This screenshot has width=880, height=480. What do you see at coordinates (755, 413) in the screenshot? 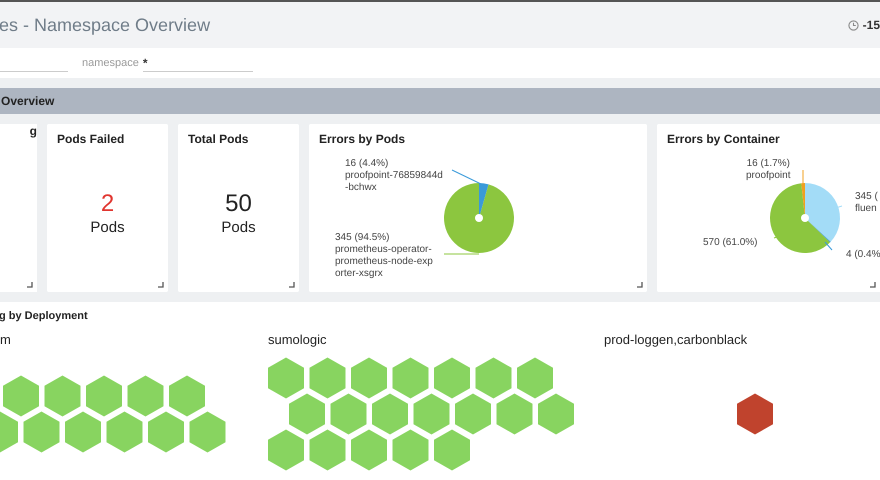
I see `pod-hexagon` at bounding box center [755, 413].